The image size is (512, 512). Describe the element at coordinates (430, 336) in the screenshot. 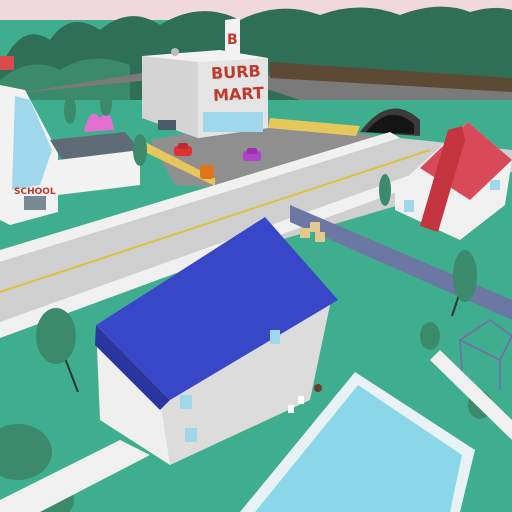

I see `bush-right` at that location.